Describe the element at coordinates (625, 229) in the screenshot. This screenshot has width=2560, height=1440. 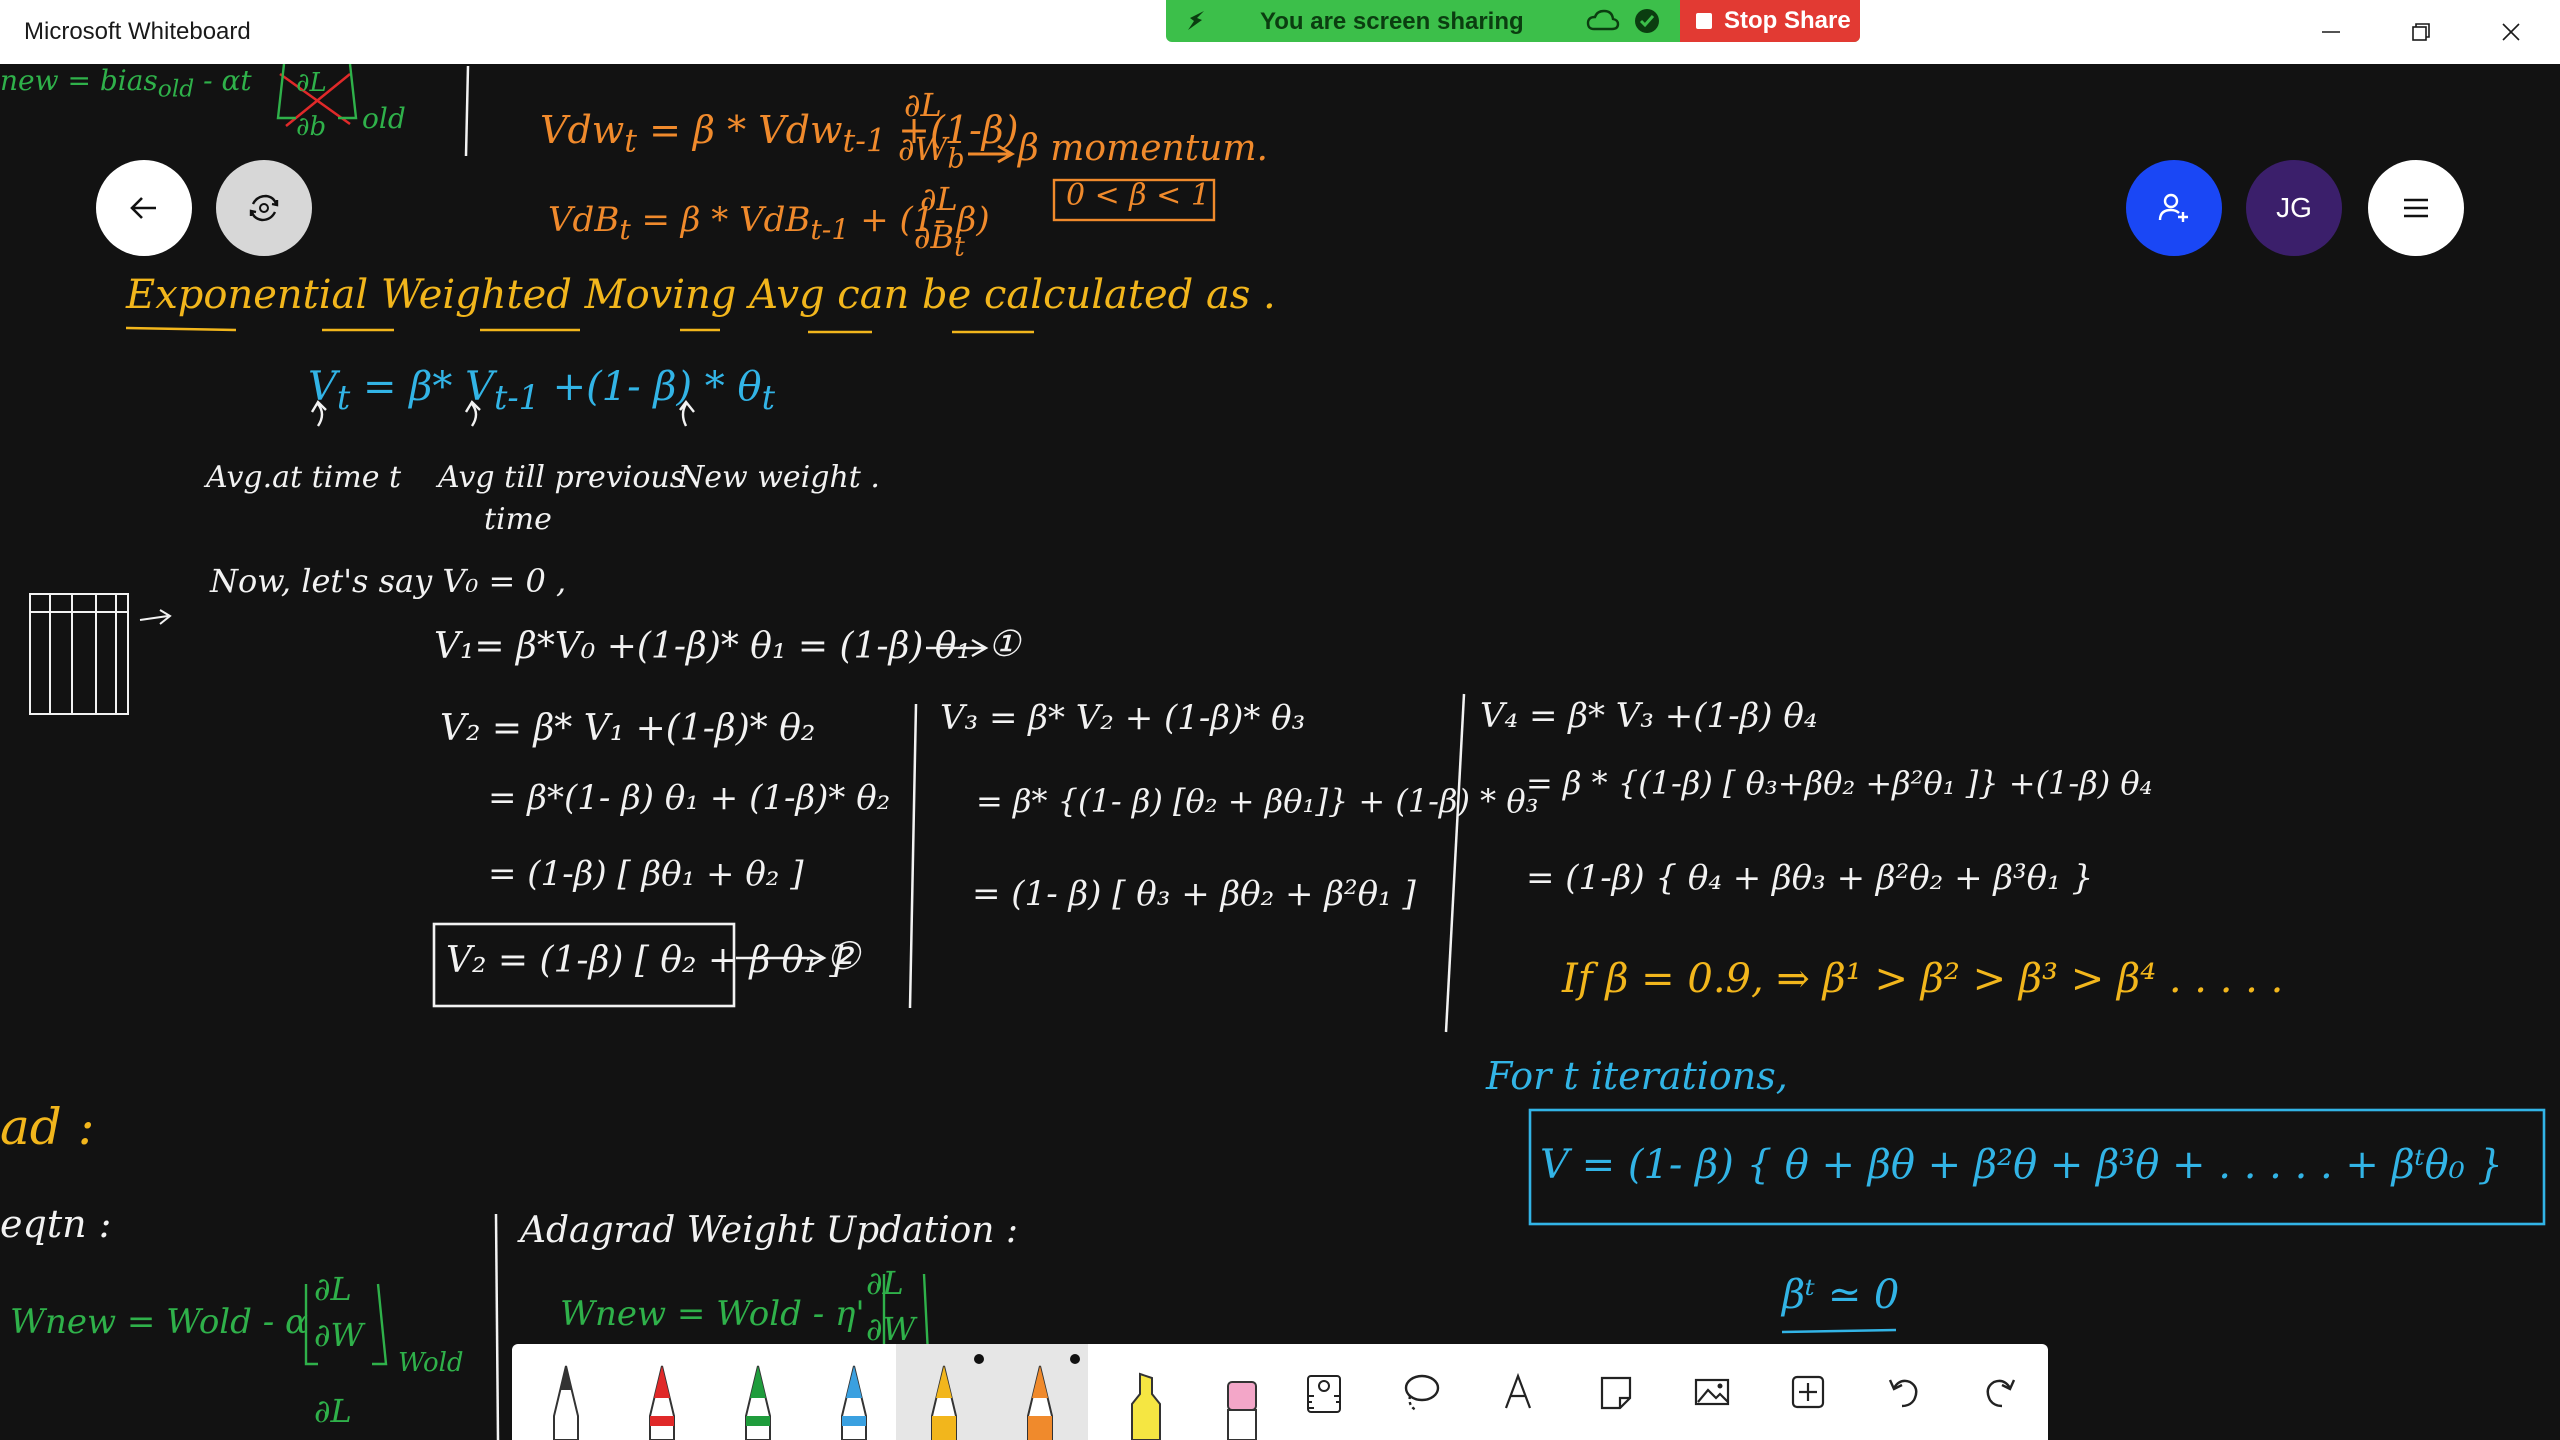
I see `vdb-lhs-sub: t` at that location.